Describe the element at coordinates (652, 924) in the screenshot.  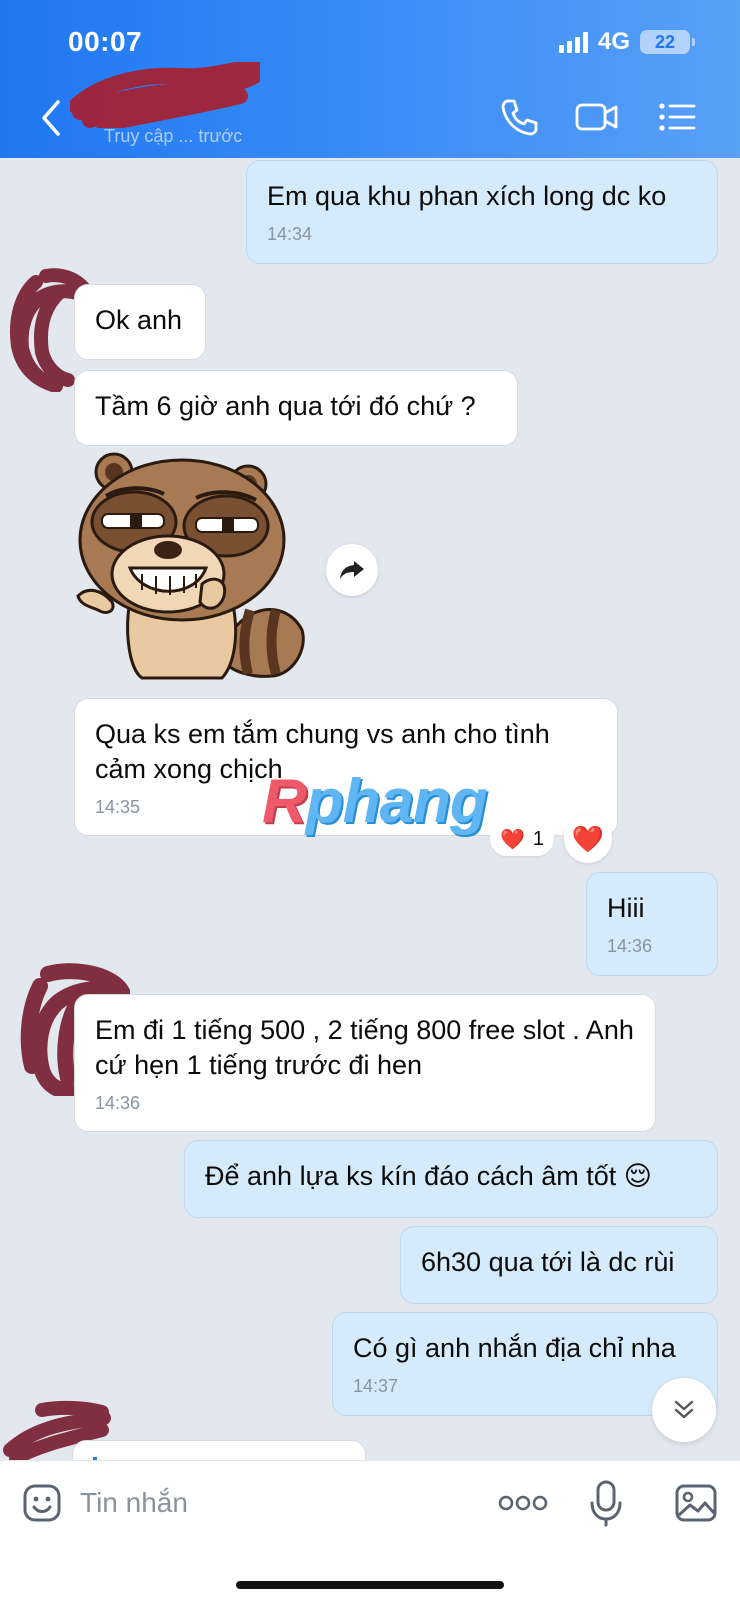
I see `message-outgoing: Hiii 14:36` at that location.